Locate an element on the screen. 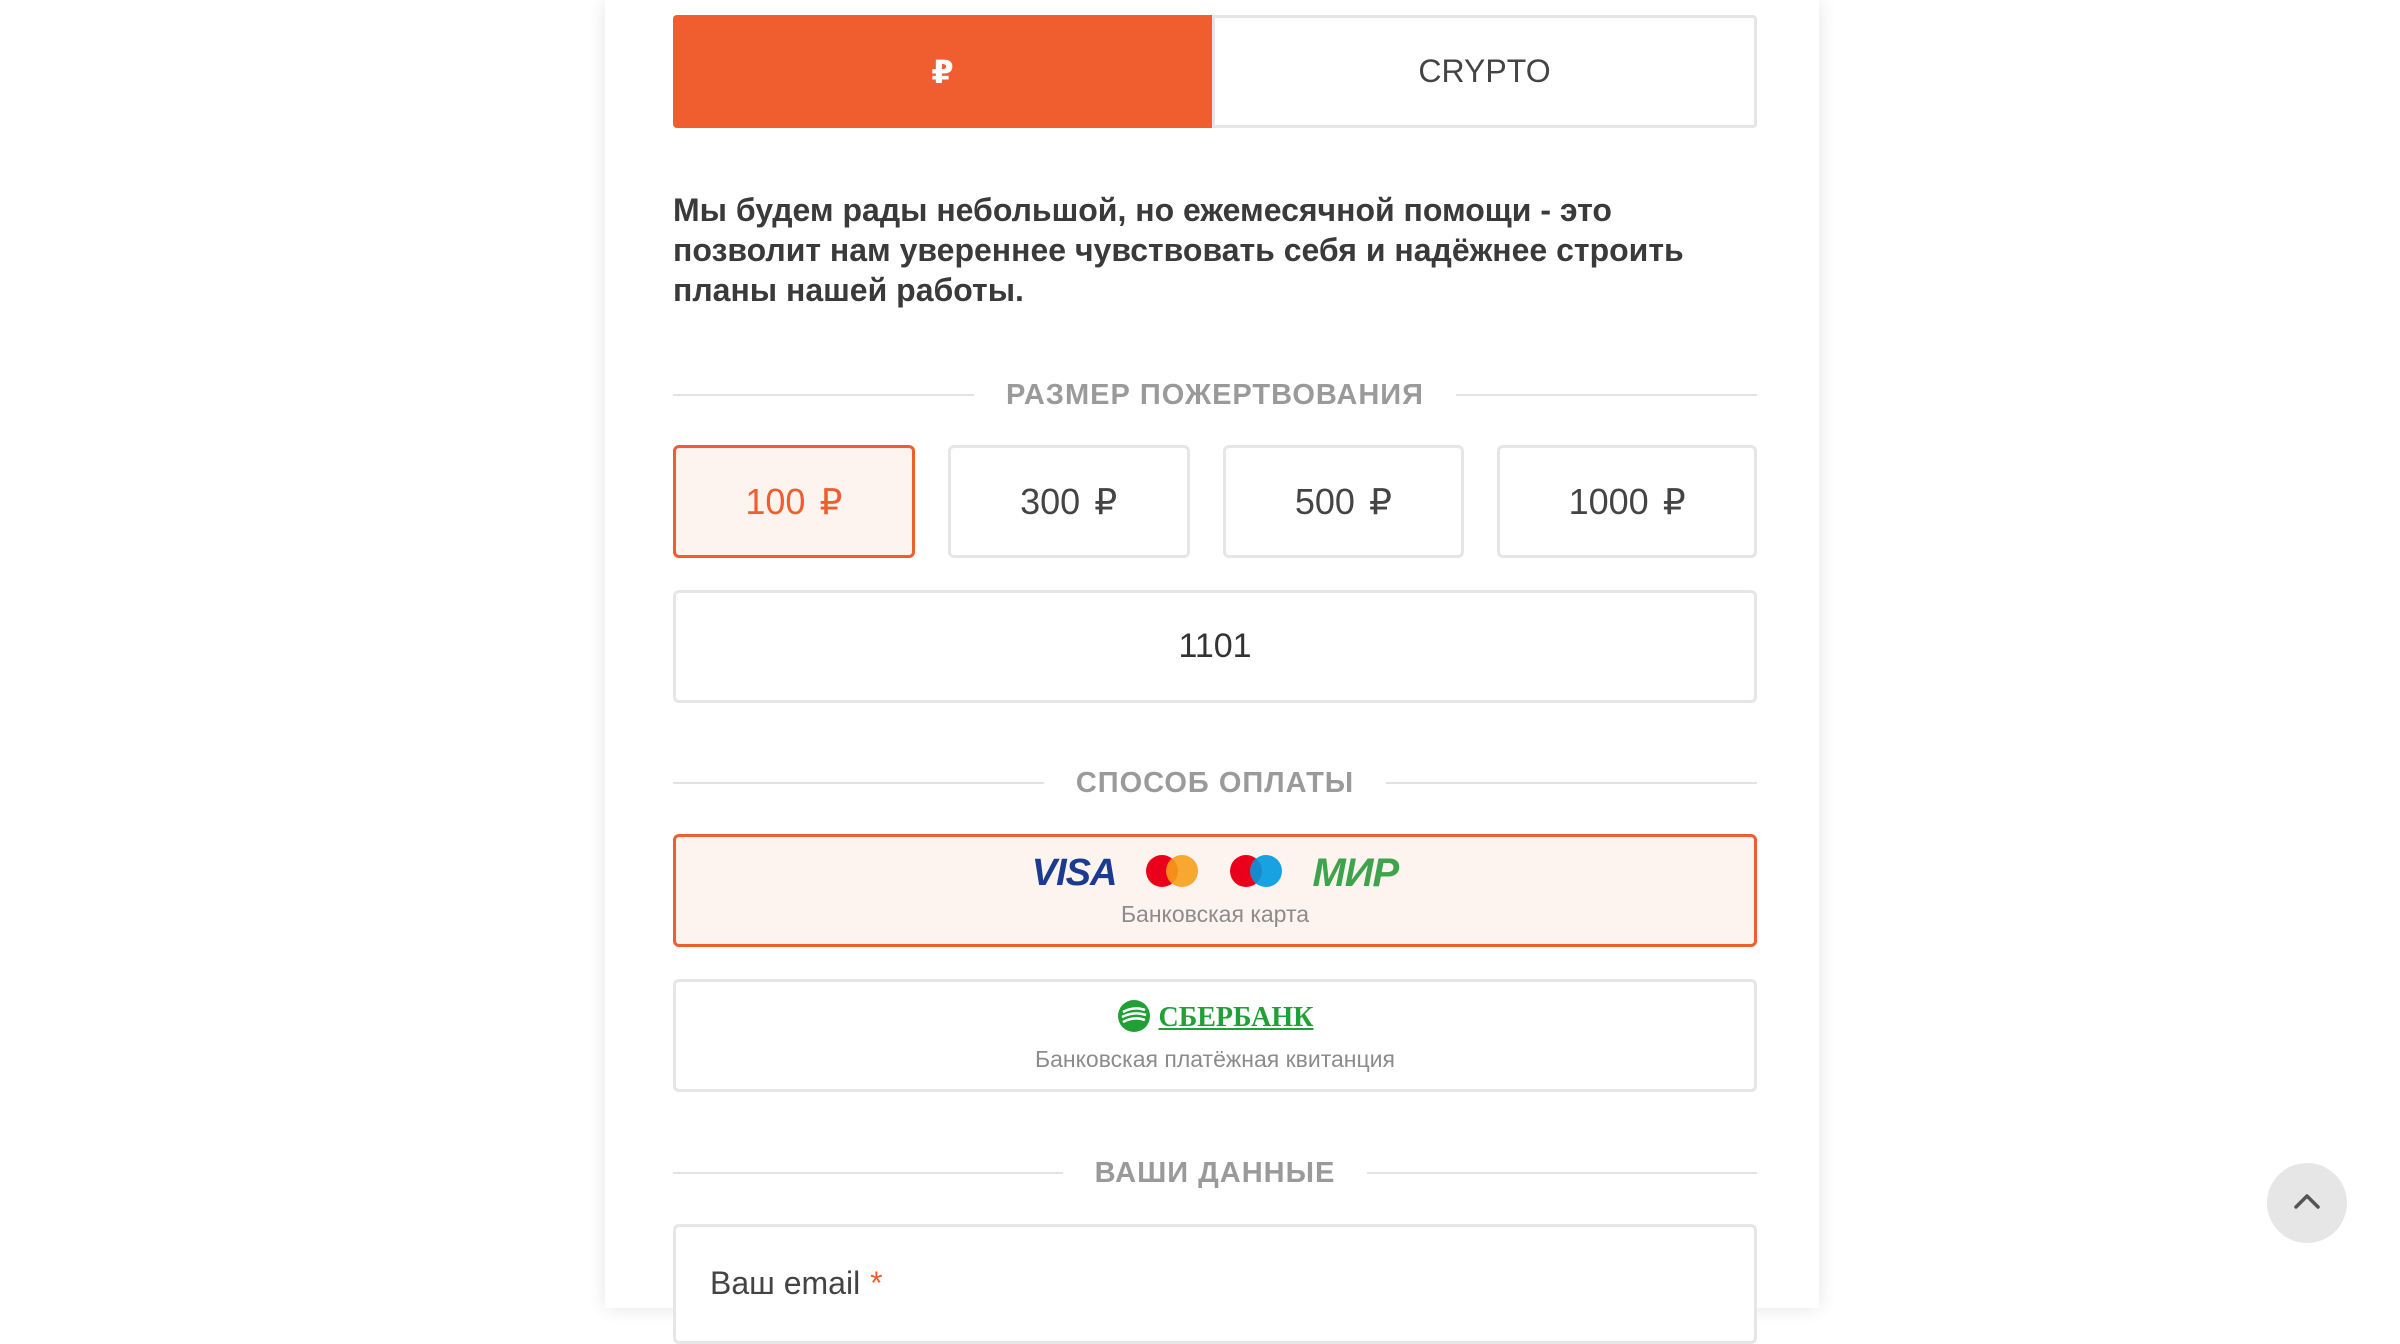 The width and height of the screenshot is (2400, 1344). amount-option-300: 300 ₽ is located at coordinates (1068, 501).